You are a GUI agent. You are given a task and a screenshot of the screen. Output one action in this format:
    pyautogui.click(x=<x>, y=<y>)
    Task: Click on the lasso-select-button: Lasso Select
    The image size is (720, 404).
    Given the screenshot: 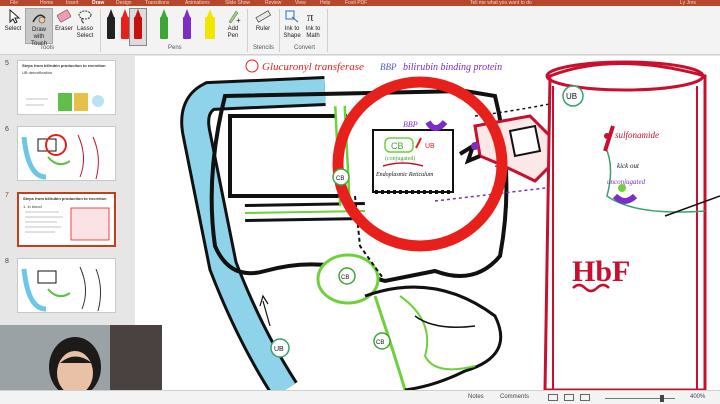 What is the action you would take?
    pyautogui.click(x=85, y=24)
    